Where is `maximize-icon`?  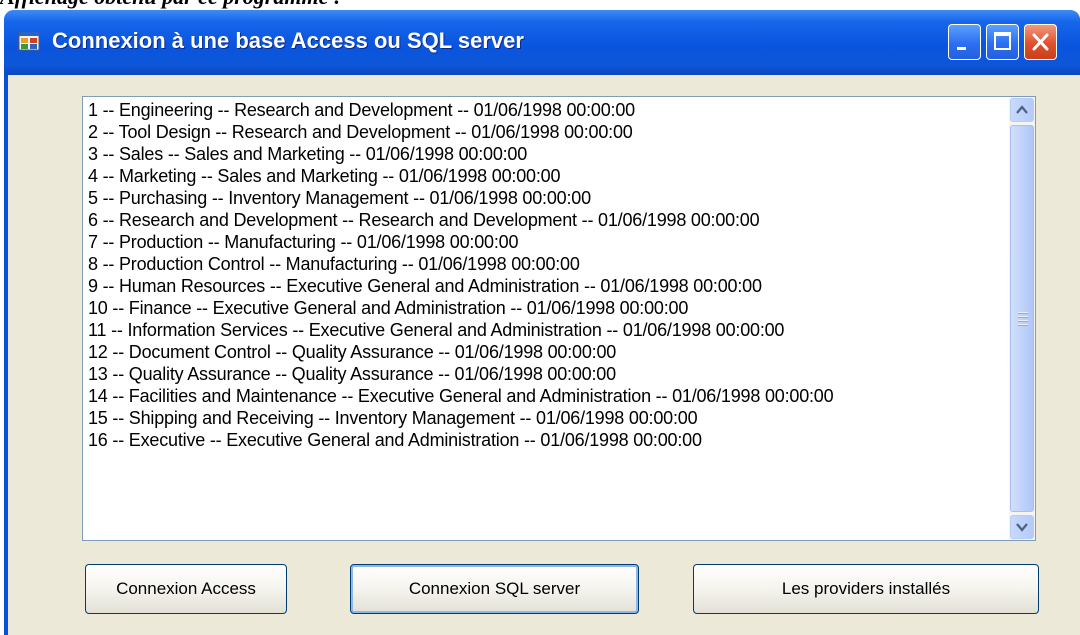
maximize-icon is located at coordinates (1002, 41).